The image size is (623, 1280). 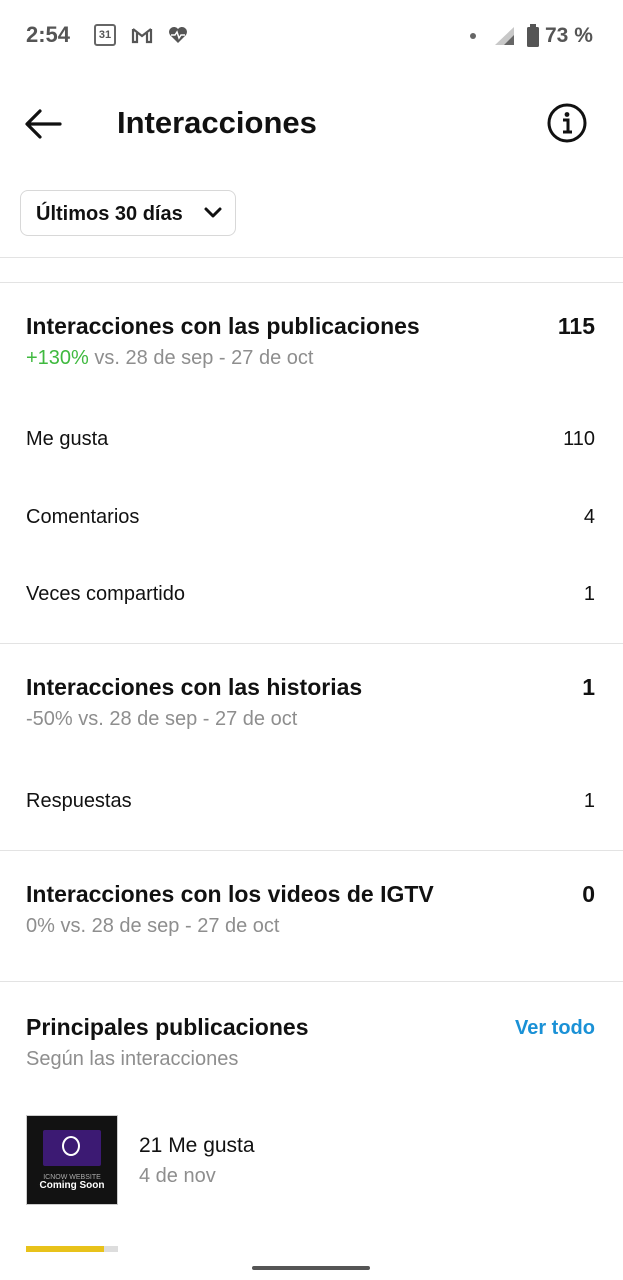 What do you see at coordinates (311, 1268) in the screenshot?
I see `home-gesture-bar` at bounding box center [311, 1268].